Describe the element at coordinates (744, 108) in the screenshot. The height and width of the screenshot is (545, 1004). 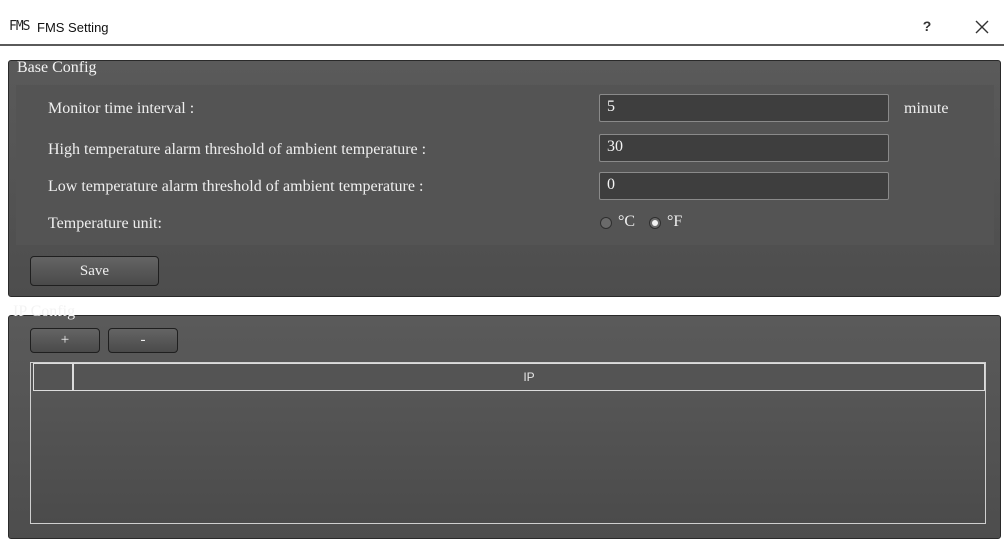
I see `monitor-interval-input: 5` at that location.